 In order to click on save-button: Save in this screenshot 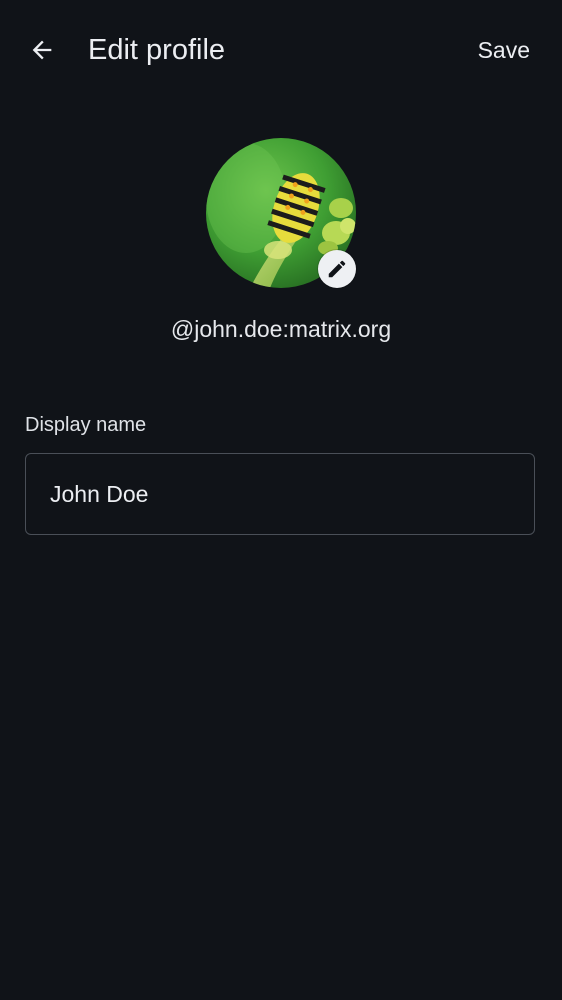, I will do `click(504, 50)`.